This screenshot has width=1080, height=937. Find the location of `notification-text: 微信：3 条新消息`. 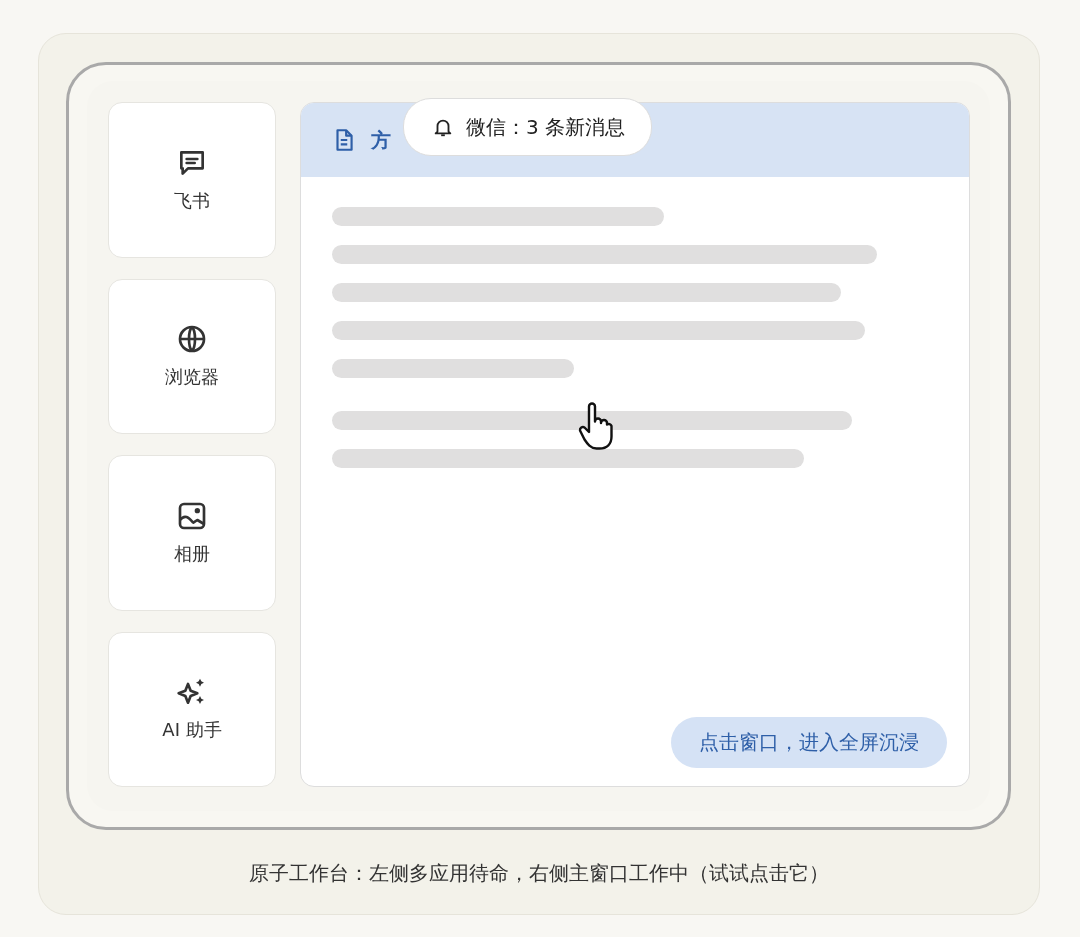

notification-text: 微信：3 条新消息 is located at coordinates (546, 127).